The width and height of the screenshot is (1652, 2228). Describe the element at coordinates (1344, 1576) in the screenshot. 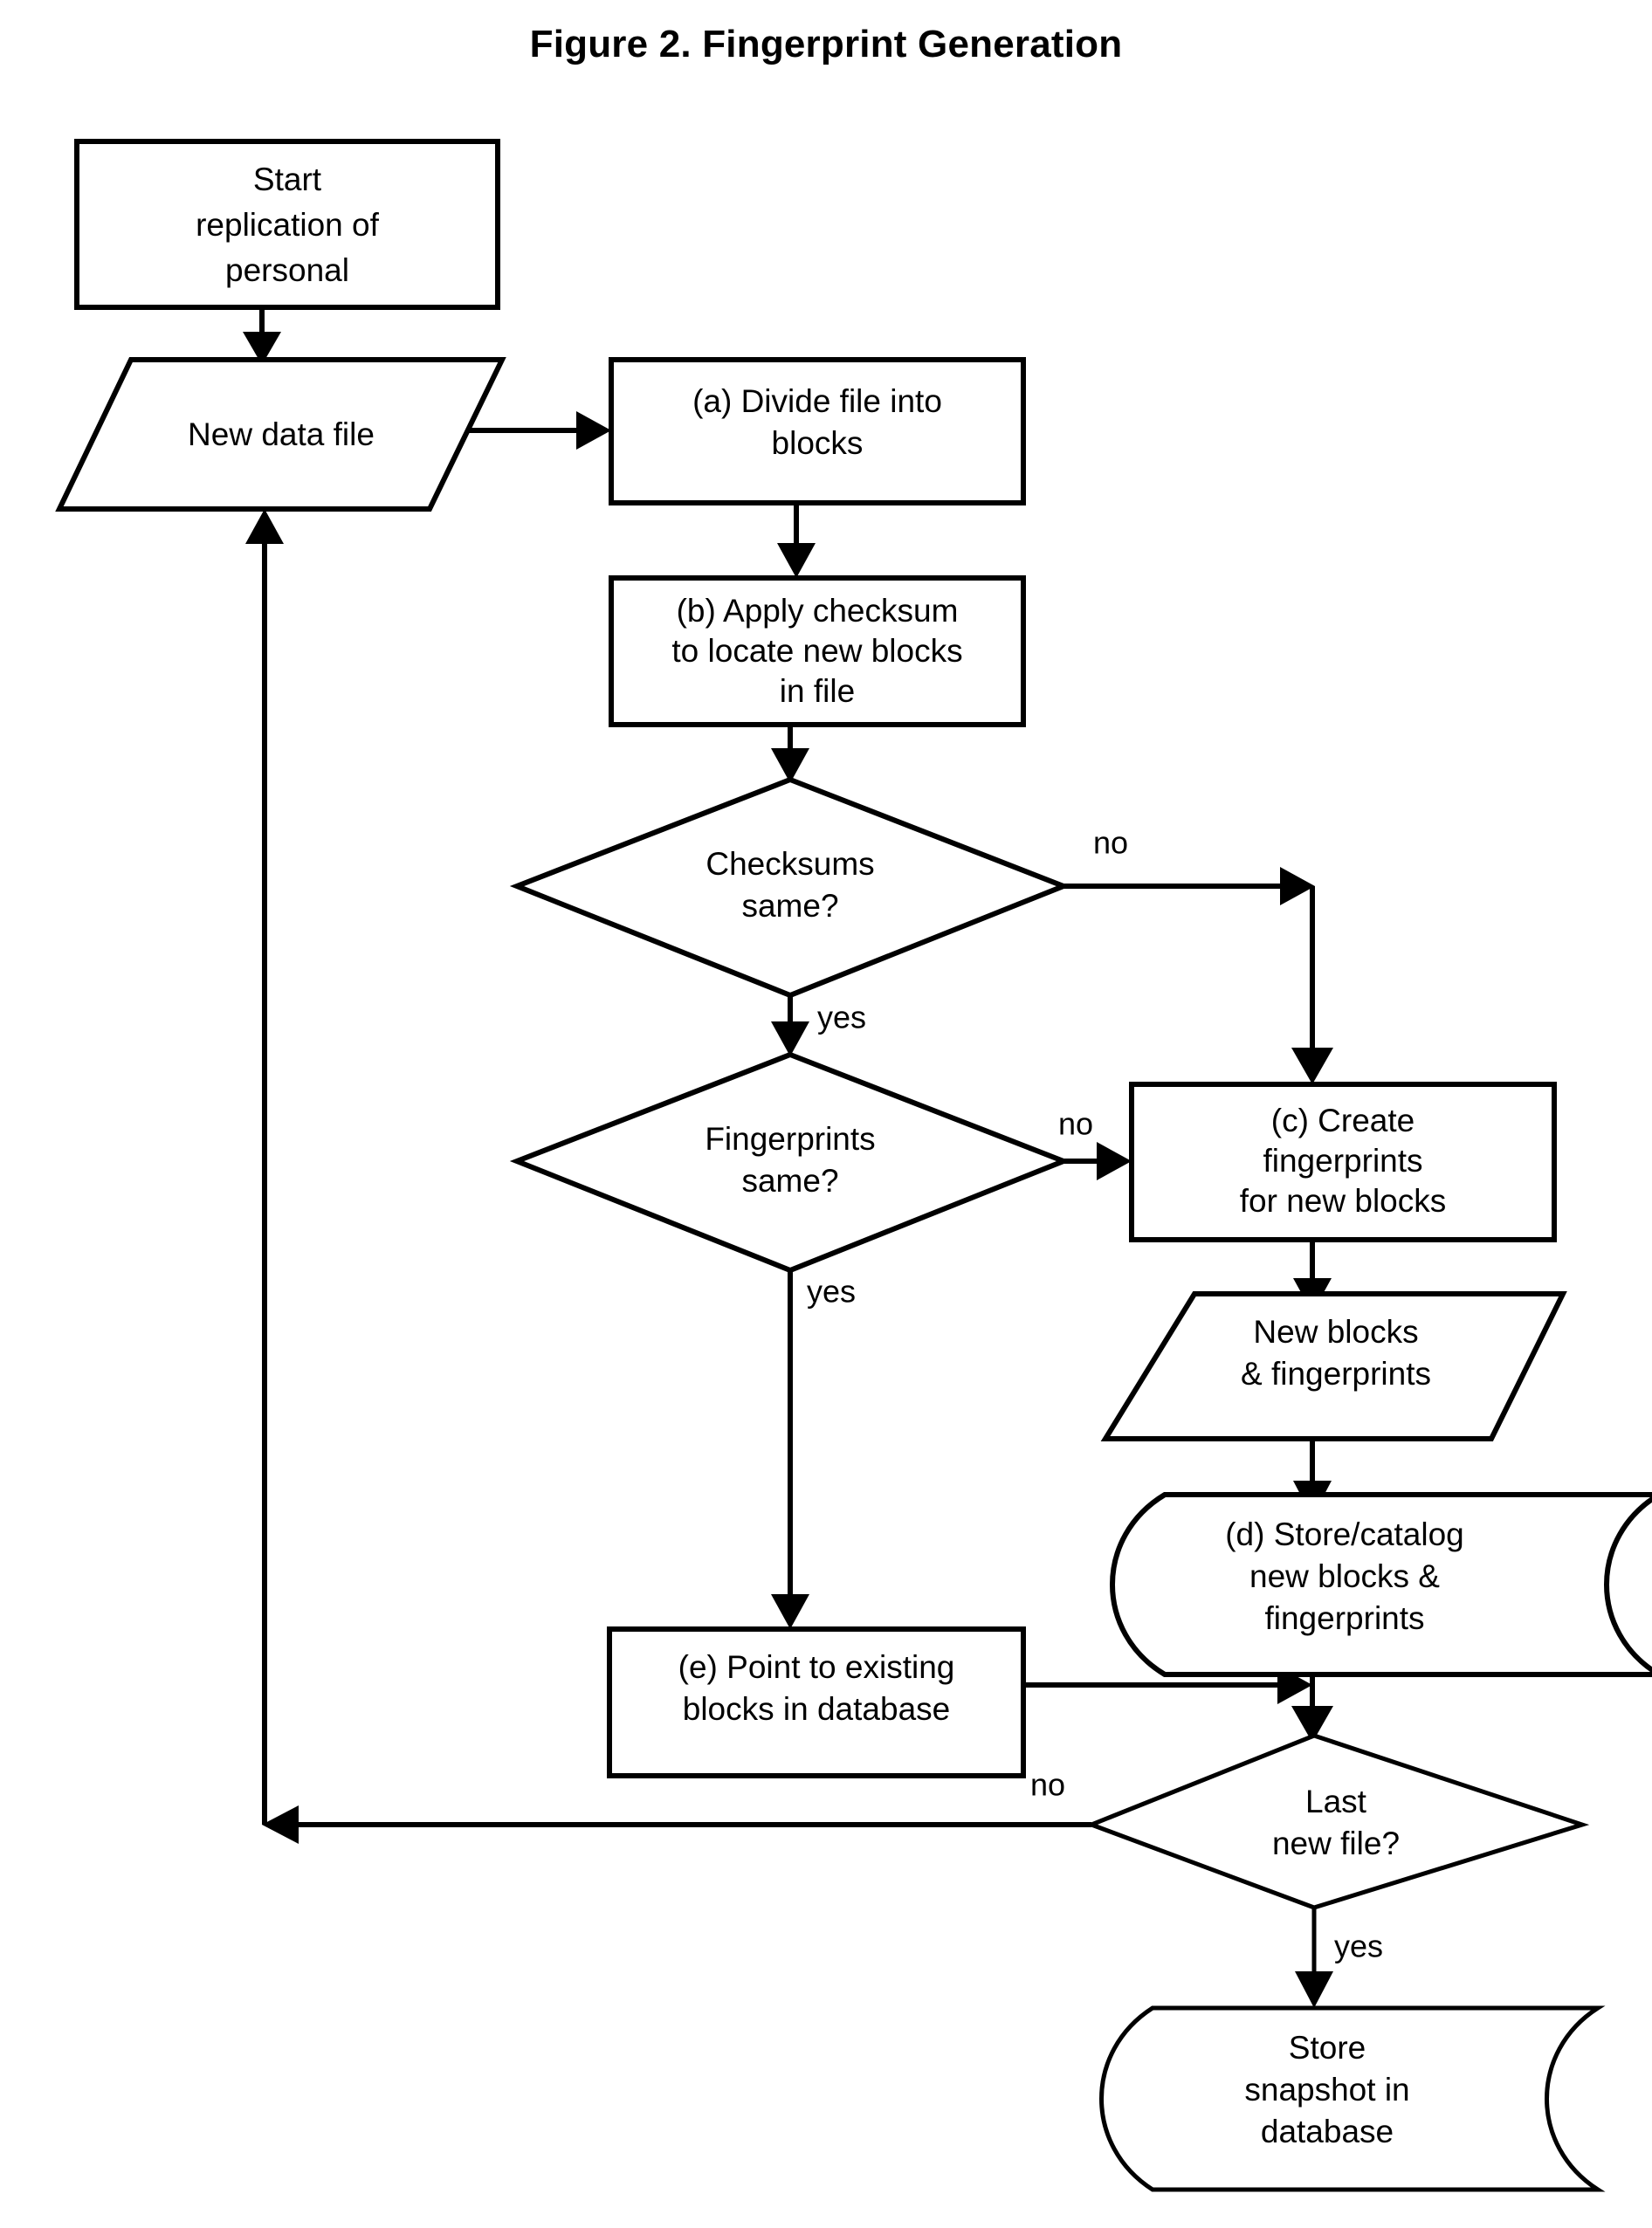

I see `node-step-d-line-2: new blocks &` at that location.